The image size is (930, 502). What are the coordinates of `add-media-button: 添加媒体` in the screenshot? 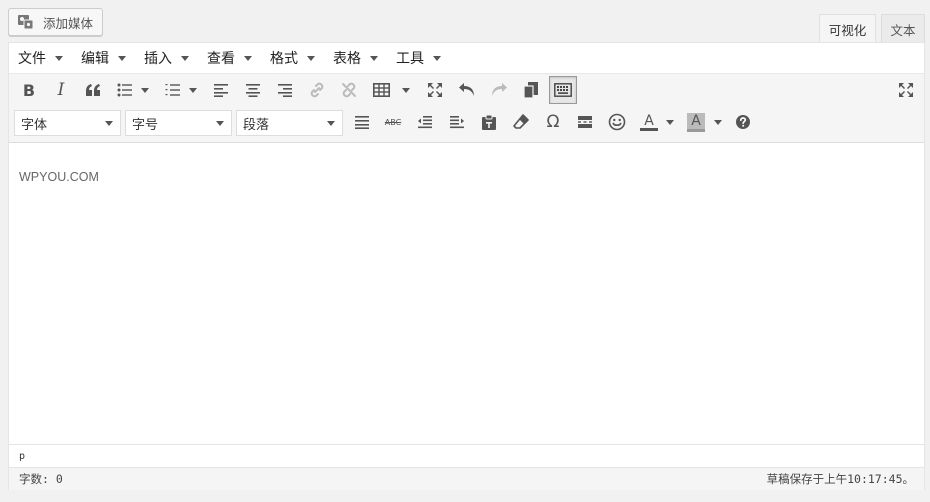 It's located at (55, 22).